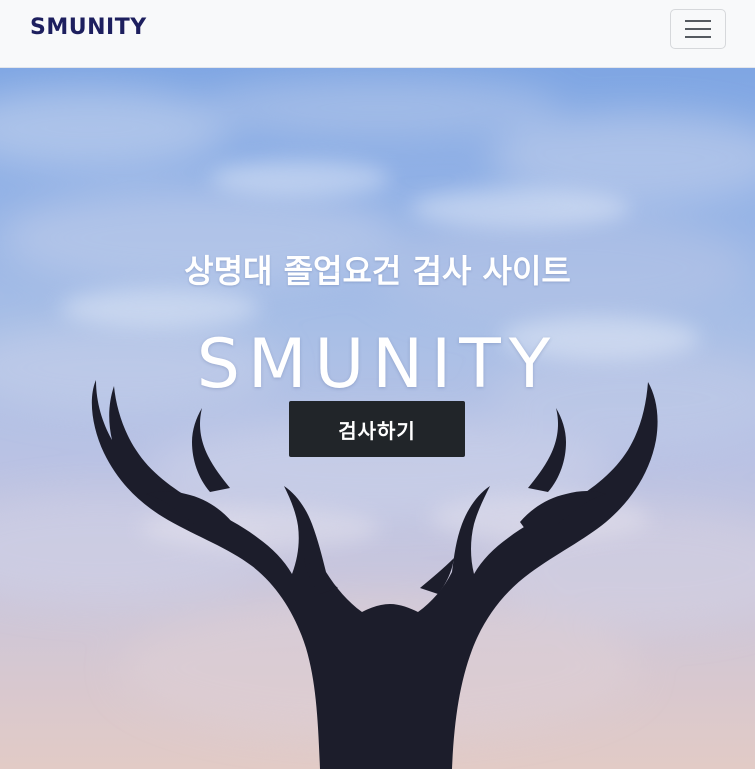 This screenshot has width=755, height=769. What do you see at coordinates (377, 34) in the screenshot?
I see `top-navbar: SMUNITY` at bounding box center [377, 34].